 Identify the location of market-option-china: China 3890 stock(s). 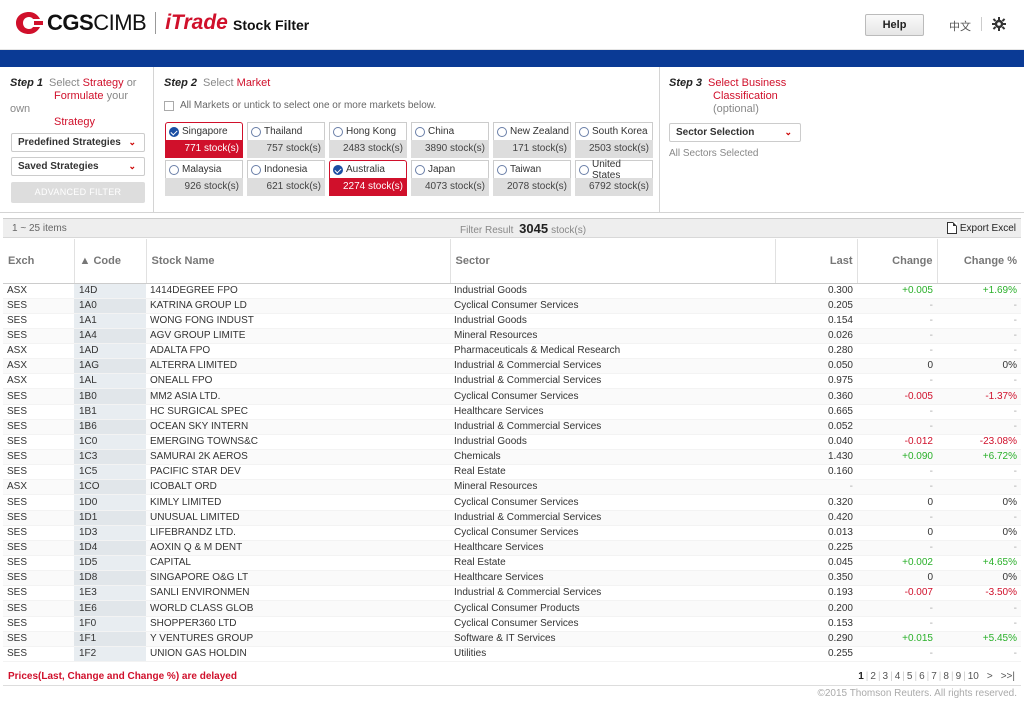
(450, 140).